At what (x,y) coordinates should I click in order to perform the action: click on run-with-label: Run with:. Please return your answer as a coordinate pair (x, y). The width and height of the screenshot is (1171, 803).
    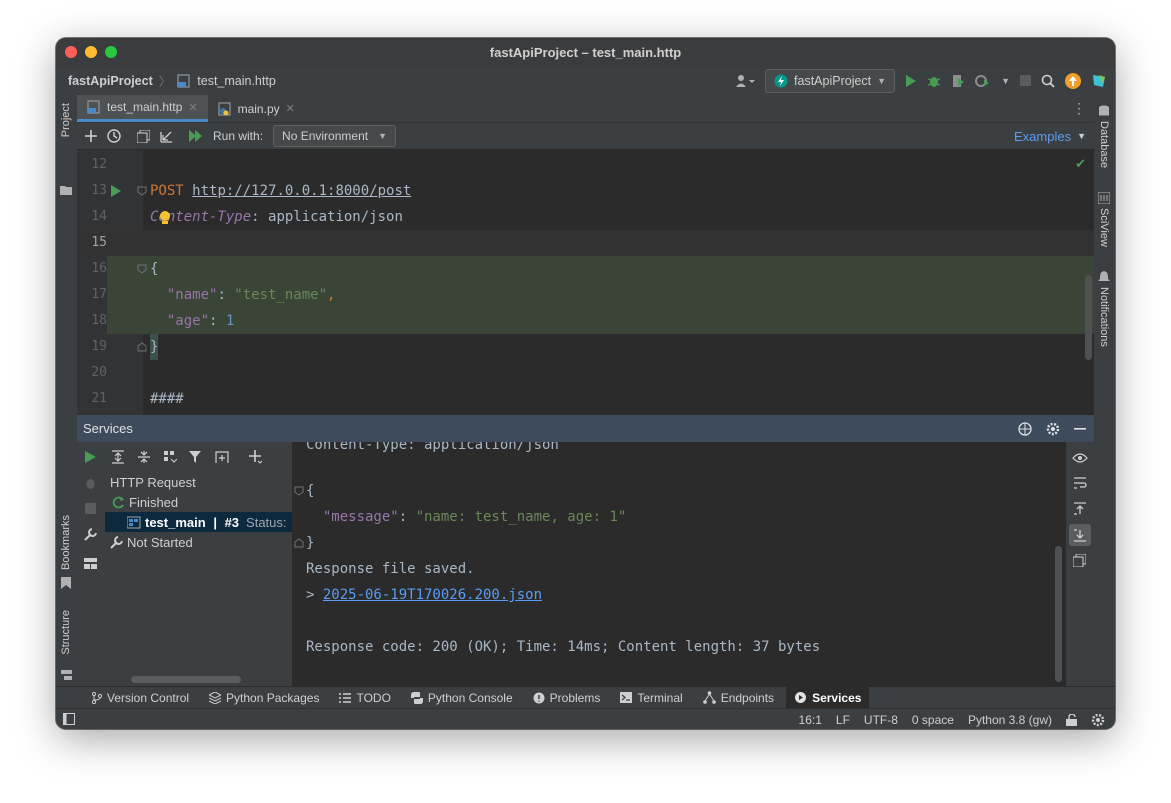
    Looking at the image, I should click on (238, 136).